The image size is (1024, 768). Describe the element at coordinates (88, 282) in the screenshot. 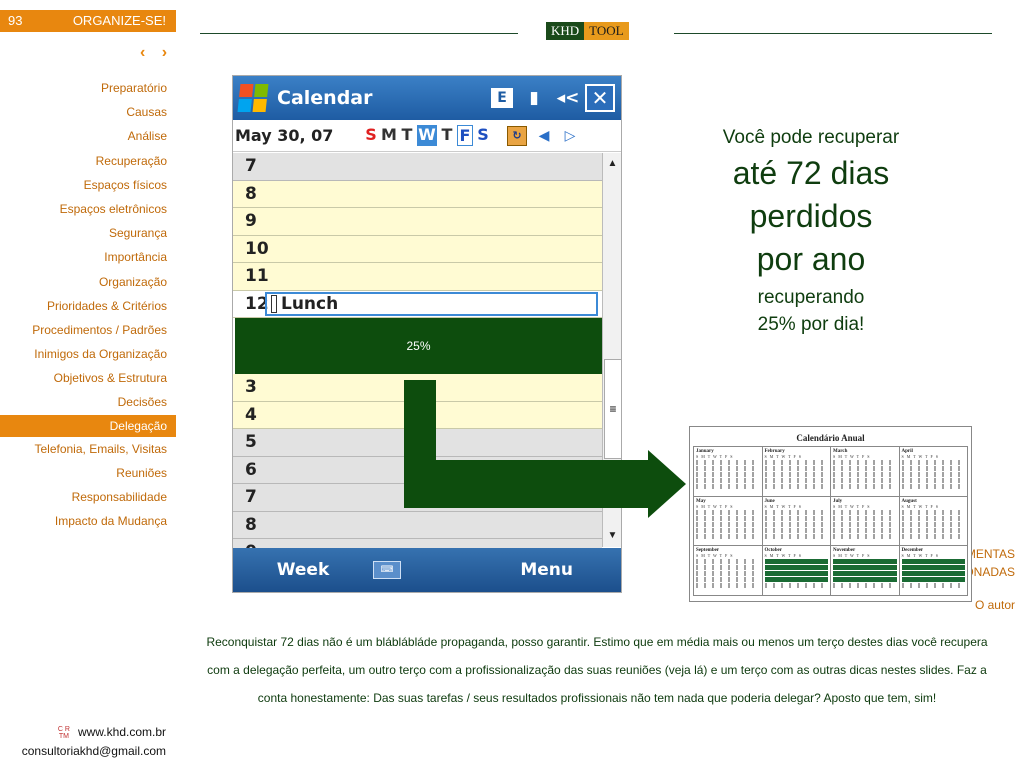

I see `sidebar-item: Organização` at that location.